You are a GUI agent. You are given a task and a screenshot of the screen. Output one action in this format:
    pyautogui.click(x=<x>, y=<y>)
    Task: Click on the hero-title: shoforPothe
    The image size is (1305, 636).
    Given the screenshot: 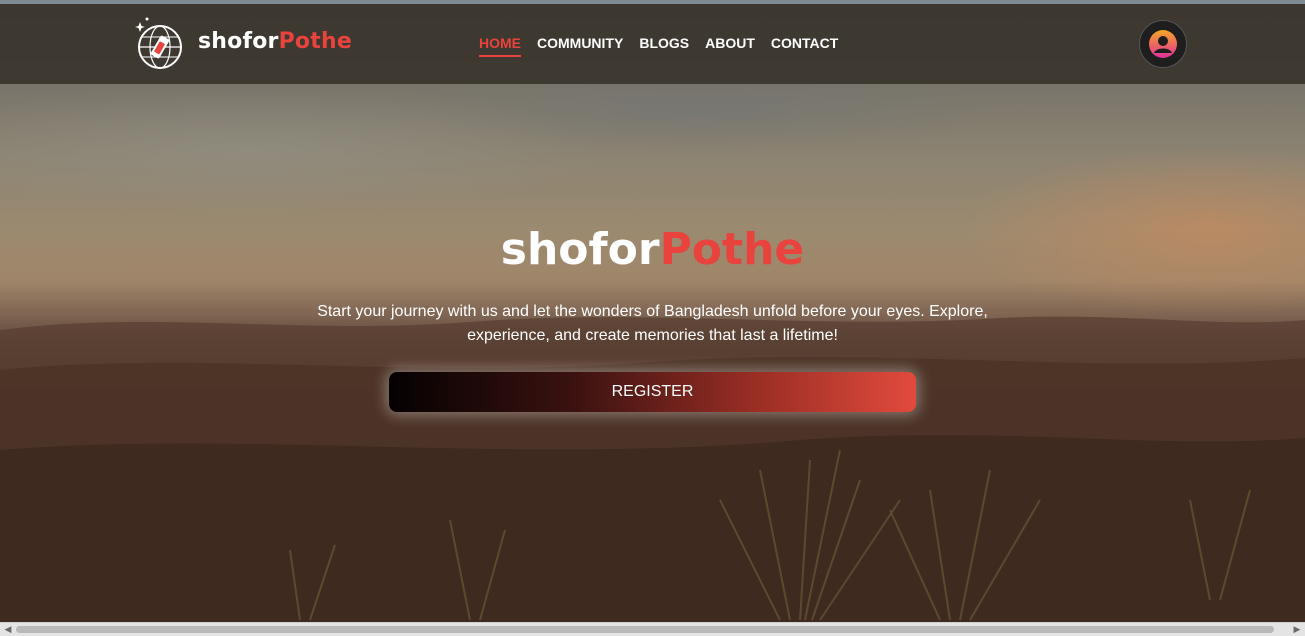 What is the action you would take?
    pyautogui.click(x=652, y=249)
    